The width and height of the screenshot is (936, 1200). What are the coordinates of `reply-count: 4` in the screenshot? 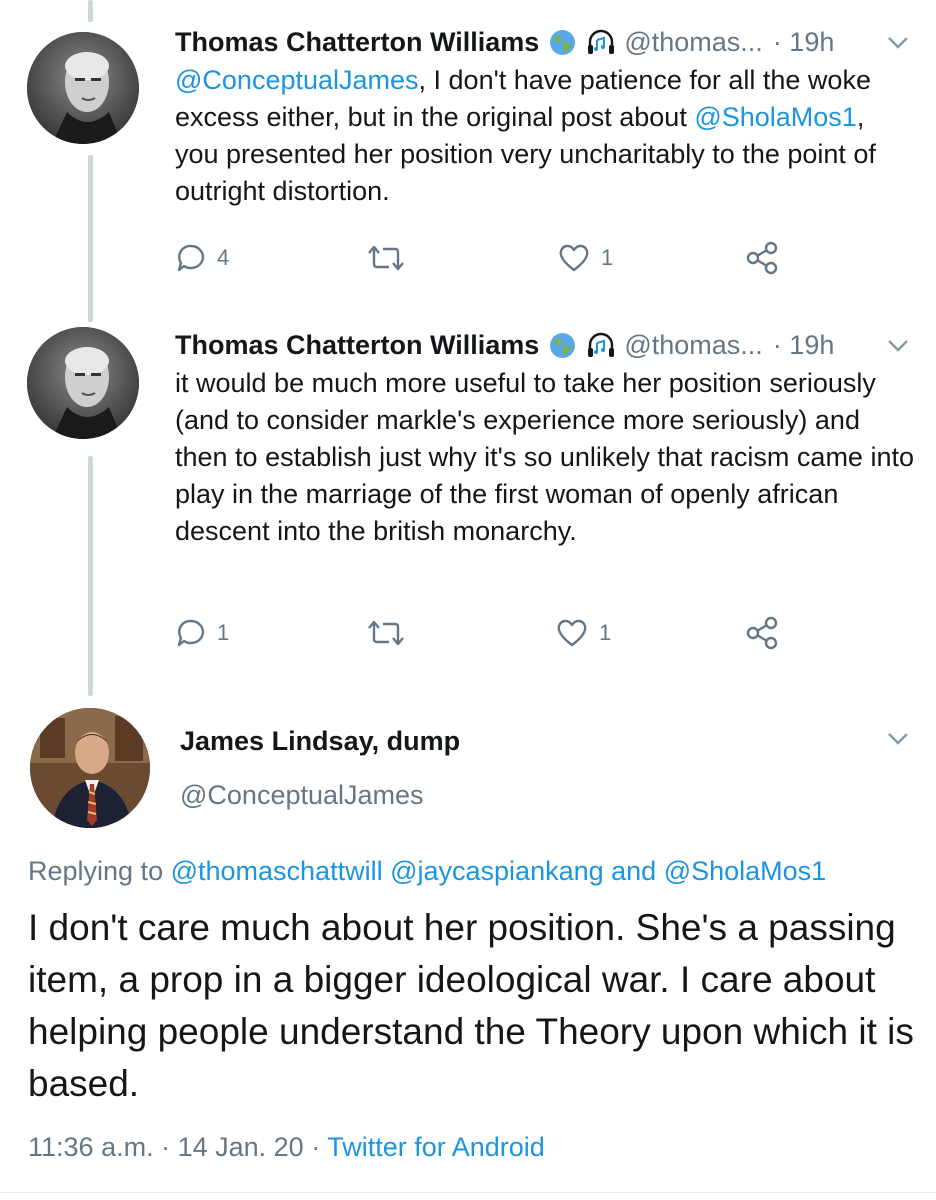 It's located at (223, 257).